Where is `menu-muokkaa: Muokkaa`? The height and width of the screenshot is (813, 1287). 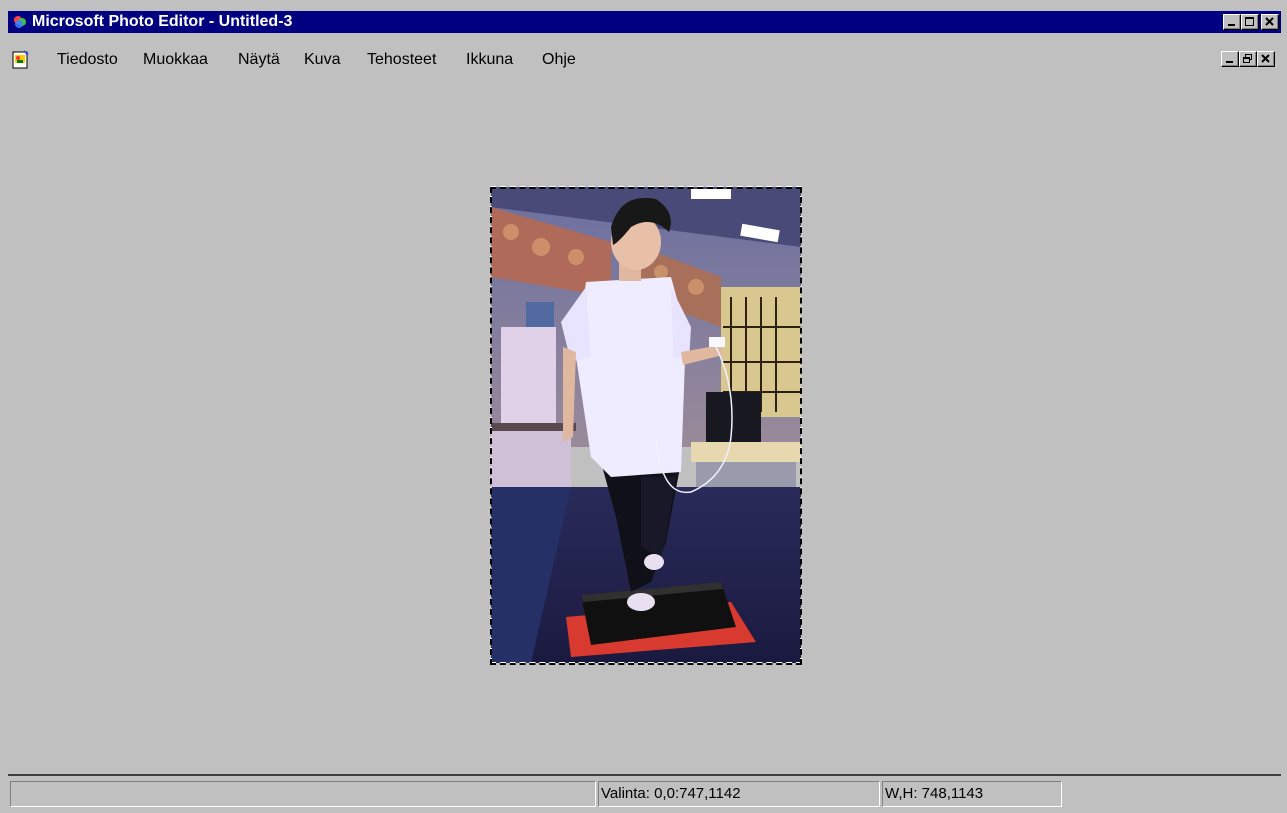 menu-muokkaa: Muokkaa is located at coordinates (175, 60).